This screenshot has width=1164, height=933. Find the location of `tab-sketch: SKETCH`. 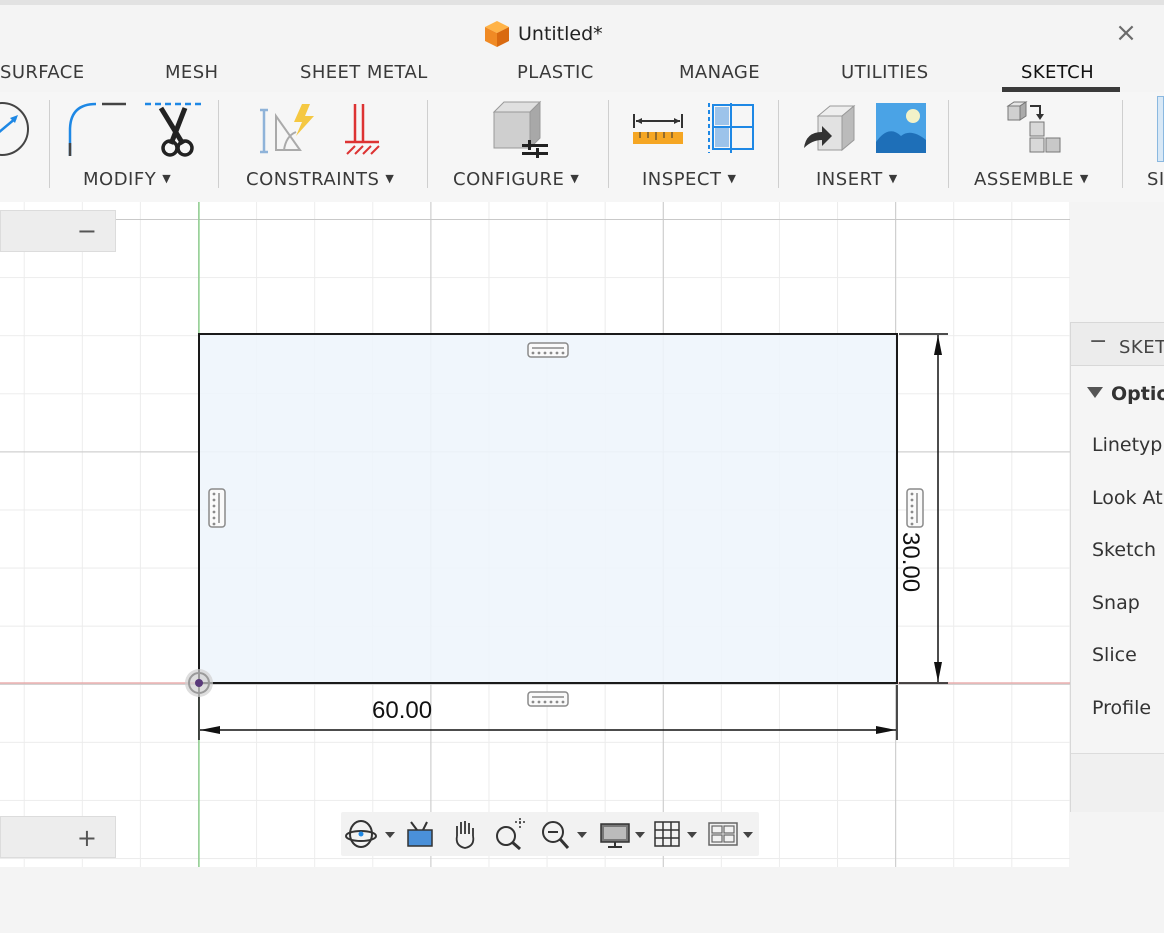

tab-sketch: SKETCH is located at coordinates (1057, 72).